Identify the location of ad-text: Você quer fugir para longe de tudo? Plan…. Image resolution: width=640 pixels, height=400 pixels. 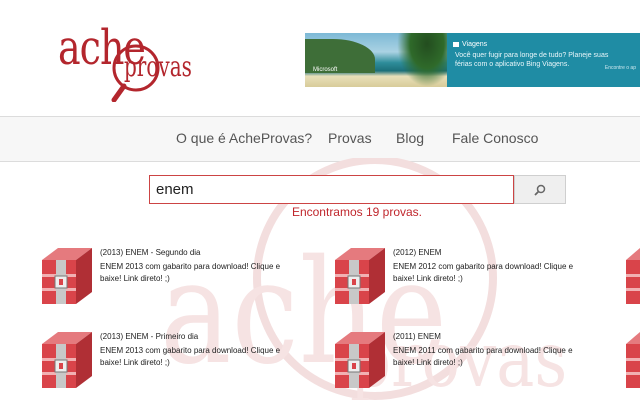
(532, 60).